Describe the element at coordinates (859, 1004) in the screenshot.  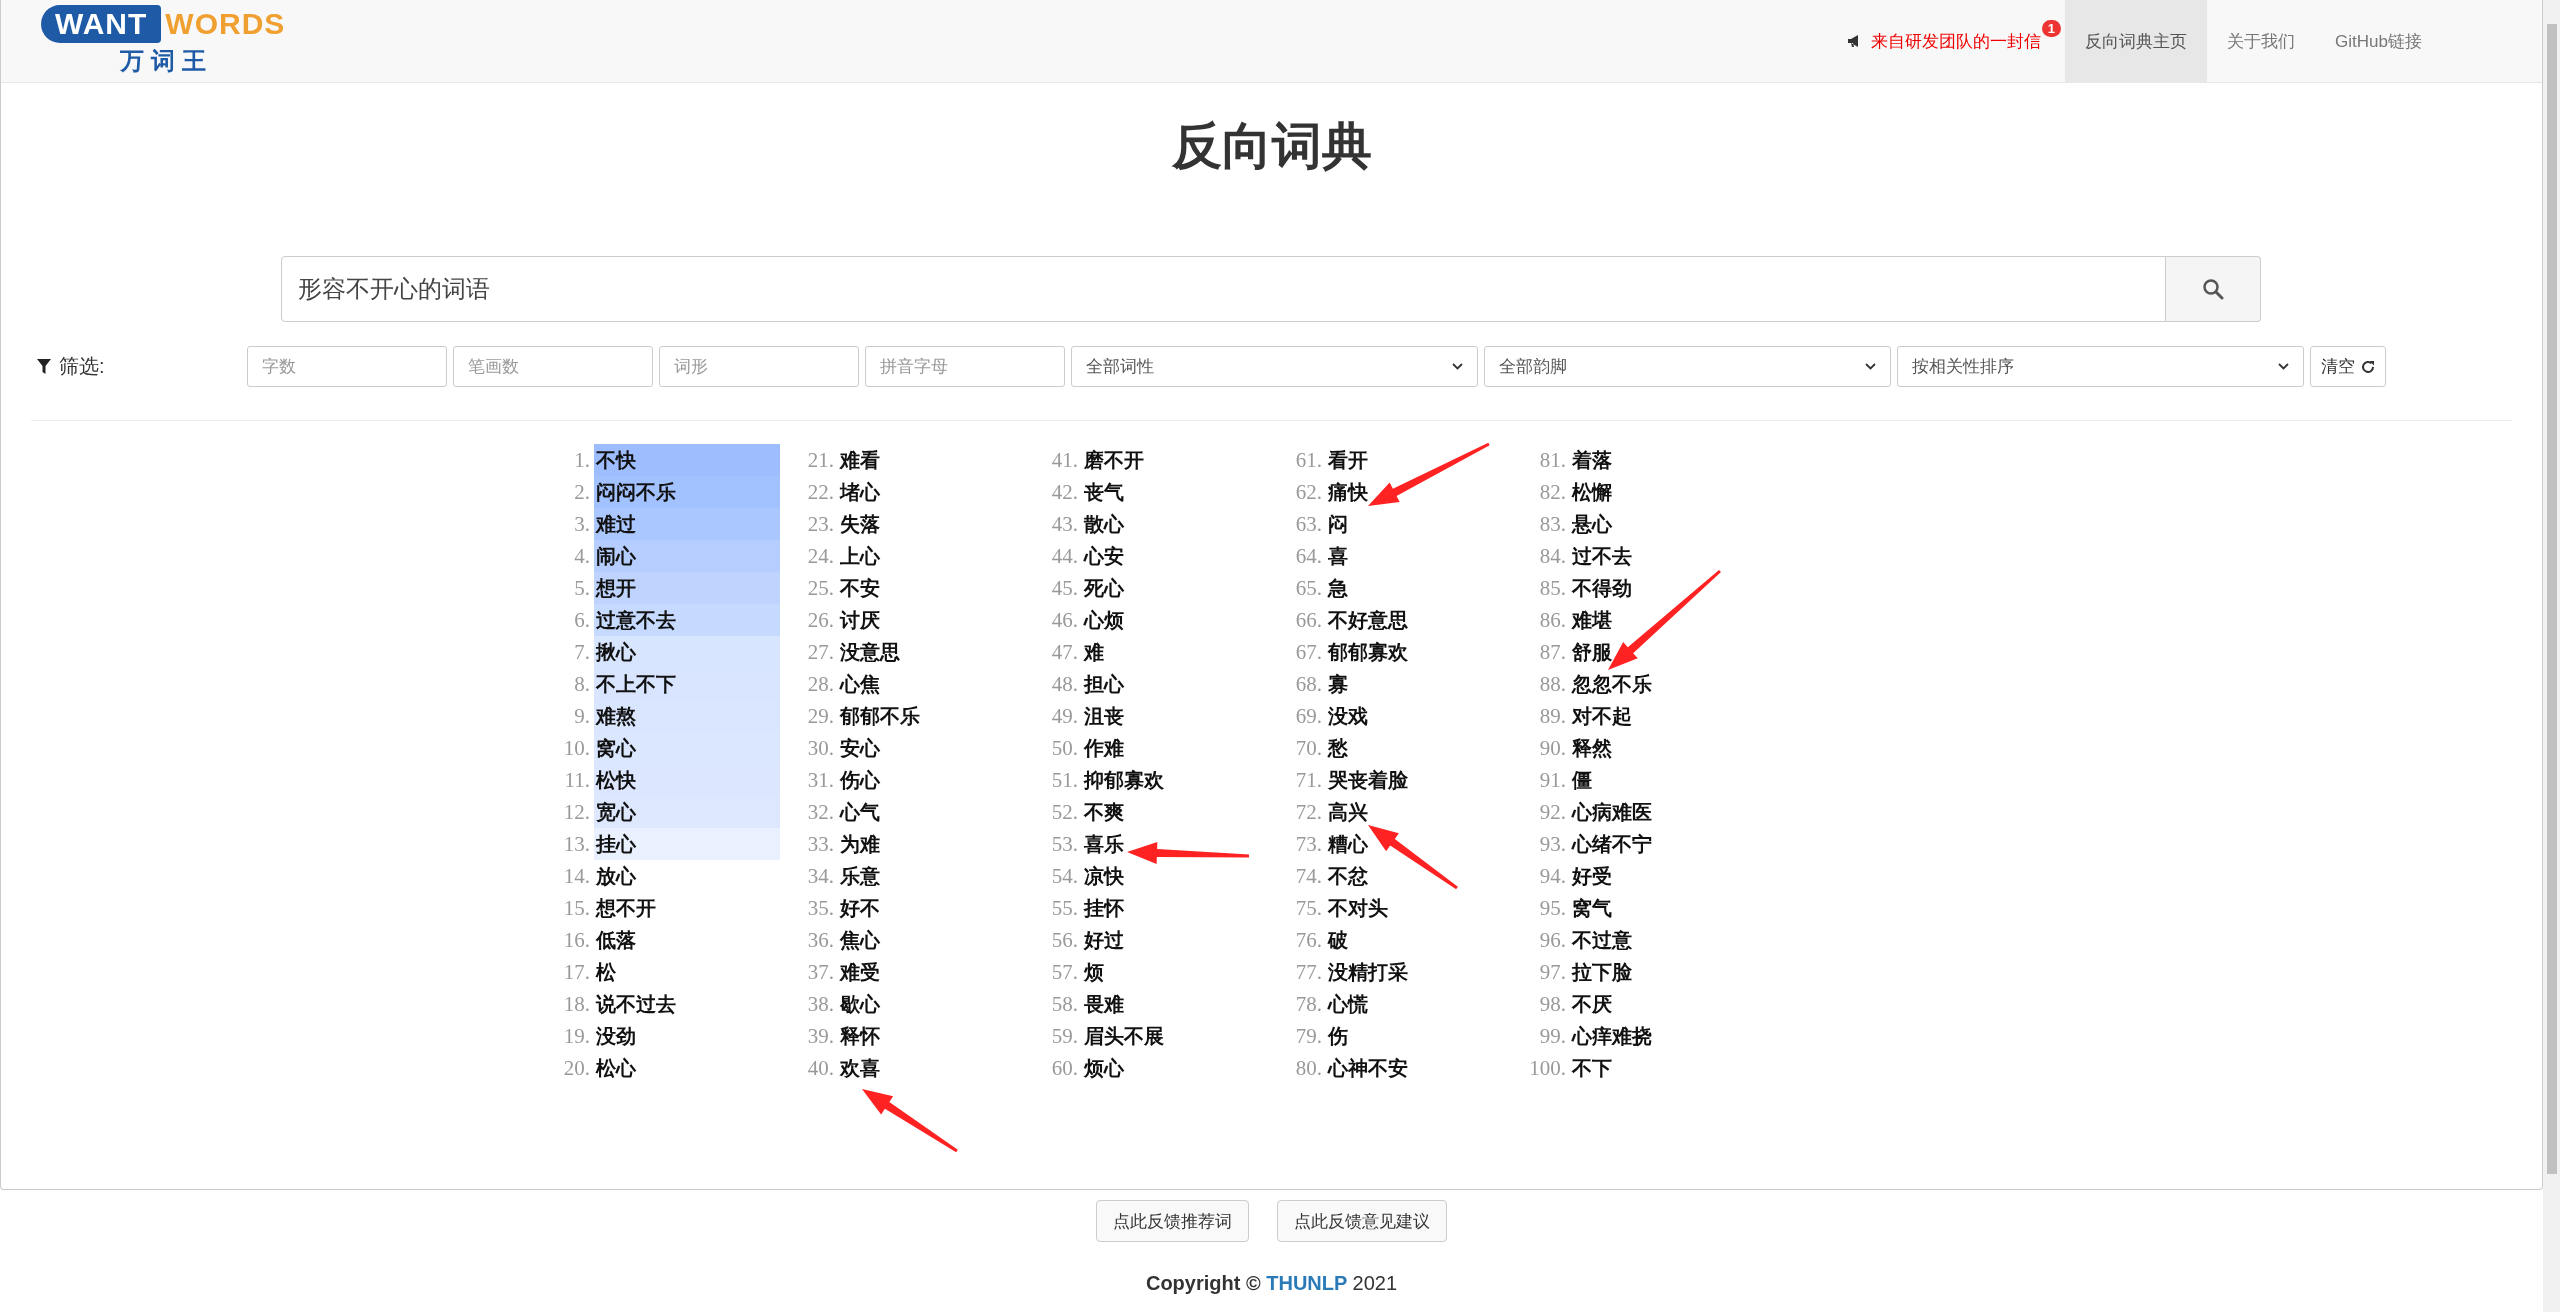
I see `result-word: 歇心` at that location.